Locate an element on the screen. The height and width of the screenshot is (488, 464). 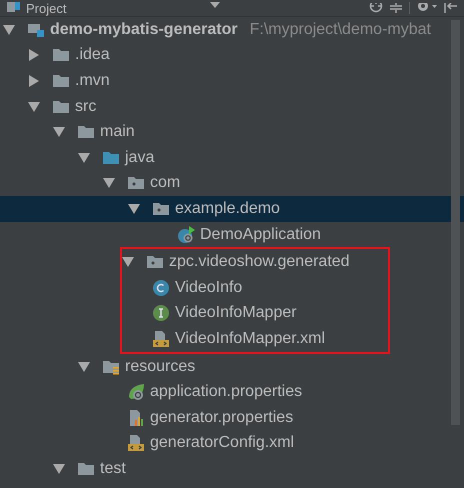
tree-row: DemoApplication is located at coordinates (232, 235).